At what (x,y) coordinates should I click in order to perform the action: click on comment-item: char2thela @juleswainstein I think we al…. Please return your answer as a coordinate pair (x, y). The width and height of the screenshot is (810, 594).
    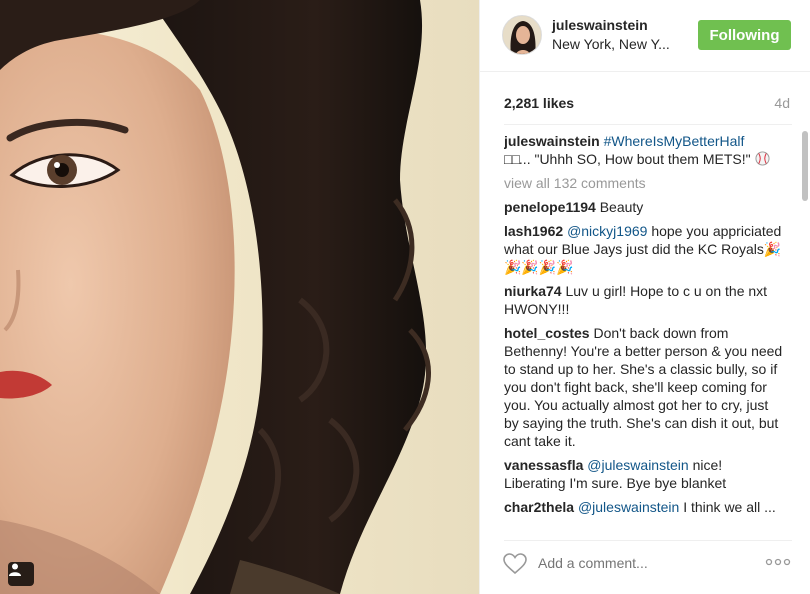
    Looking at the image, I should click on (645, 507).